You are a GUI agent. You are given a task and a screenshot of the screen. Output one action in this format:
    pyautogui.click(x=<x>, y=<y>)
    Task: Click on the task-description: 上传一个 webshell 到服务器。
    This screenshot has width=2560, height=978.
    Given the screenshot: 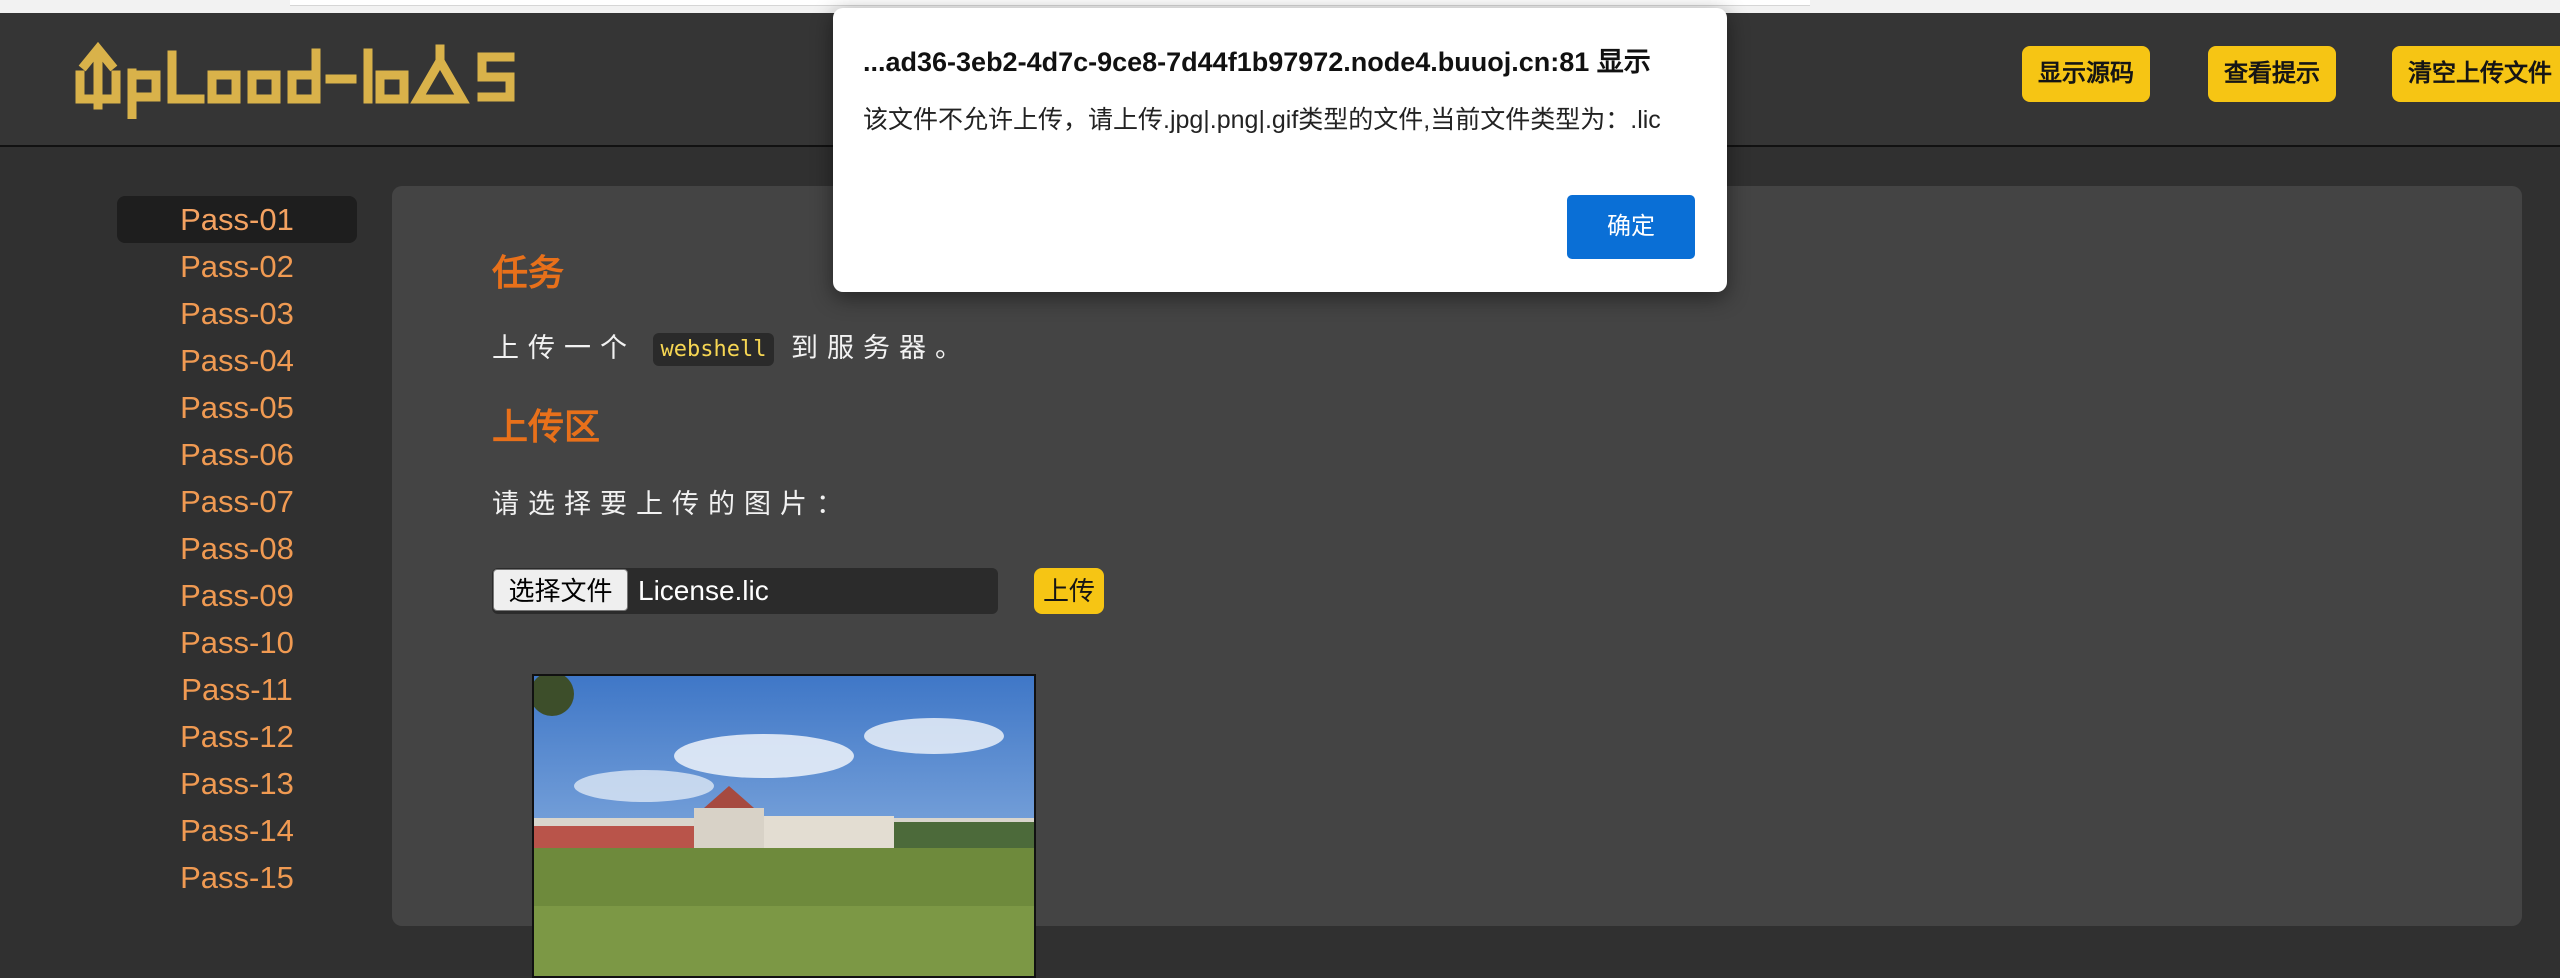 What is the action you would take?
    pyautogui.click(x=731, y=346)
    